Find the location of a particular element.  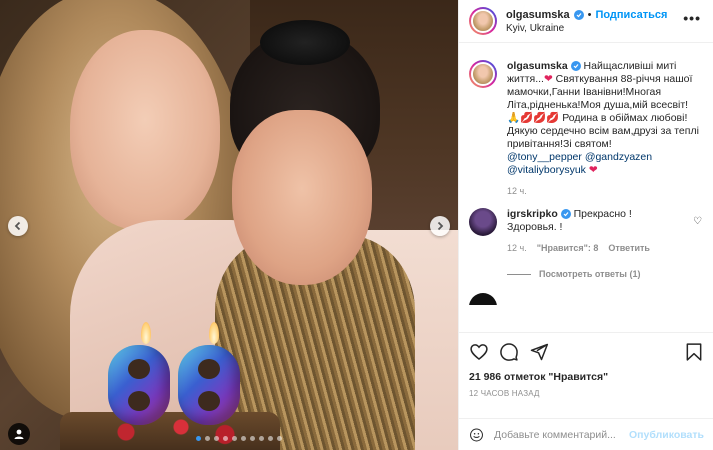

author-avatar is located at coordinates (483, 21).